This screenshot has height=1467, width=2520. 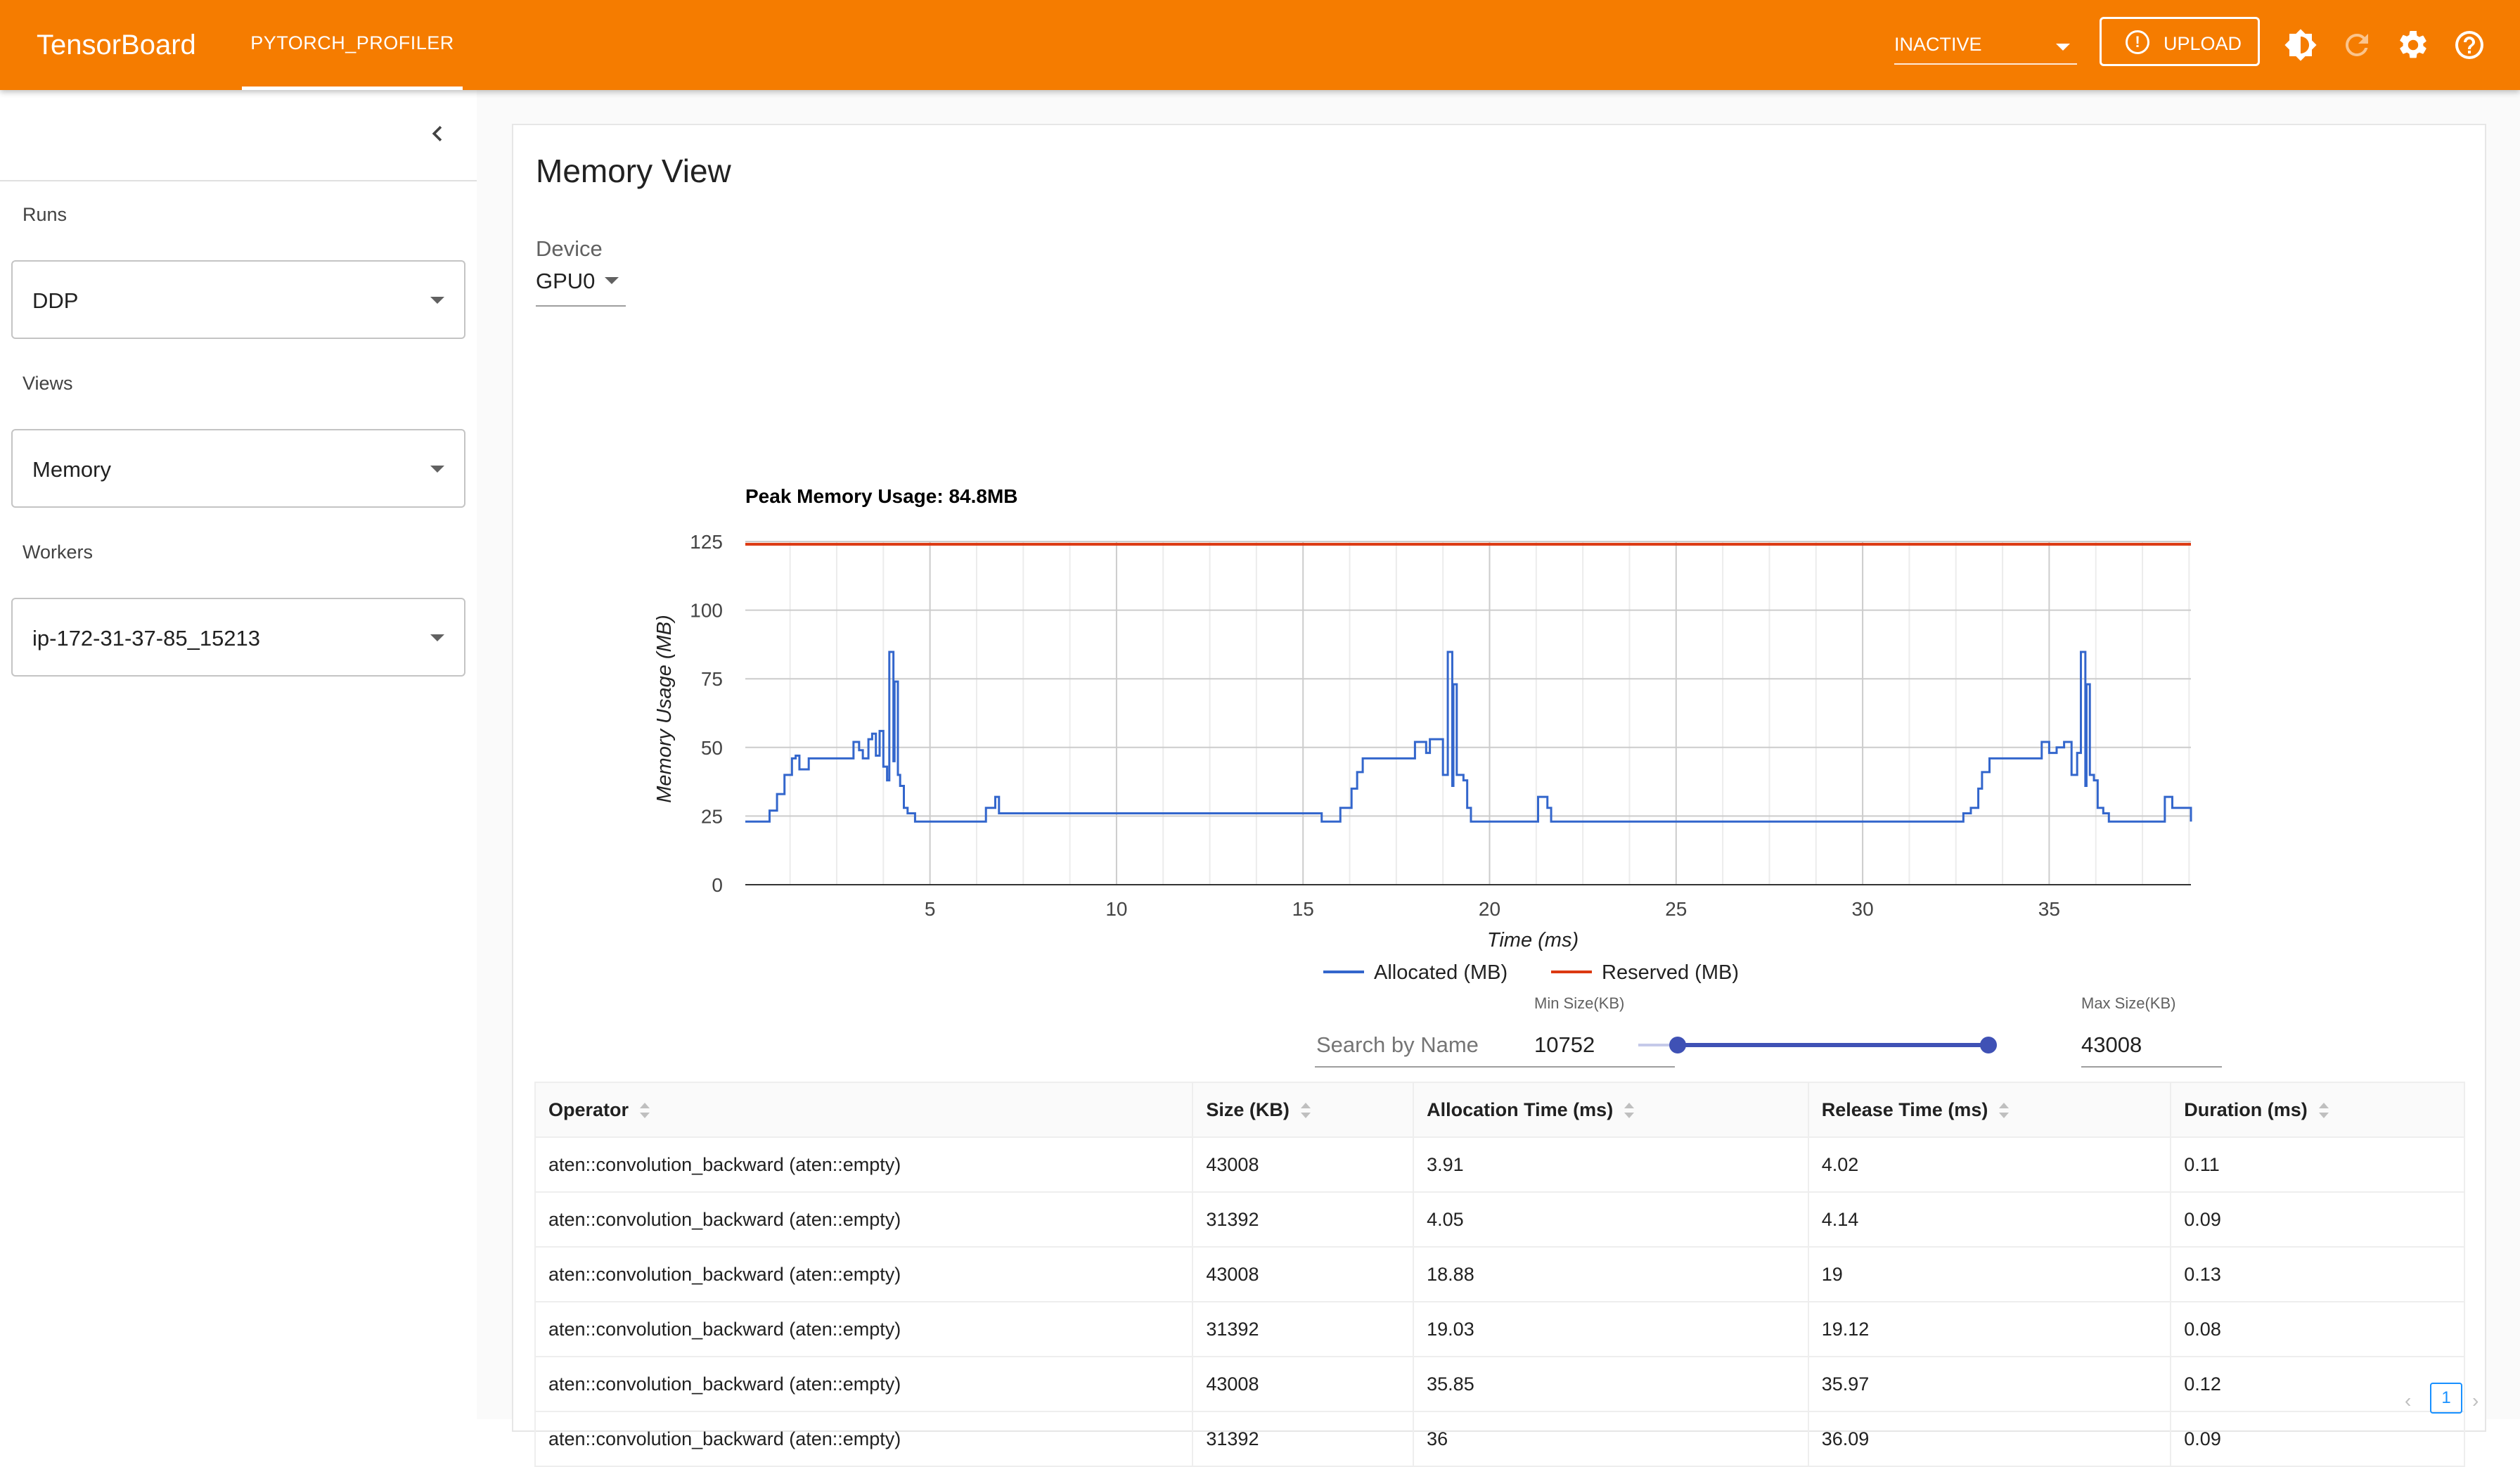 I want to click on pagination: ‹ 1 ›, so click(x=2443, y=1399).